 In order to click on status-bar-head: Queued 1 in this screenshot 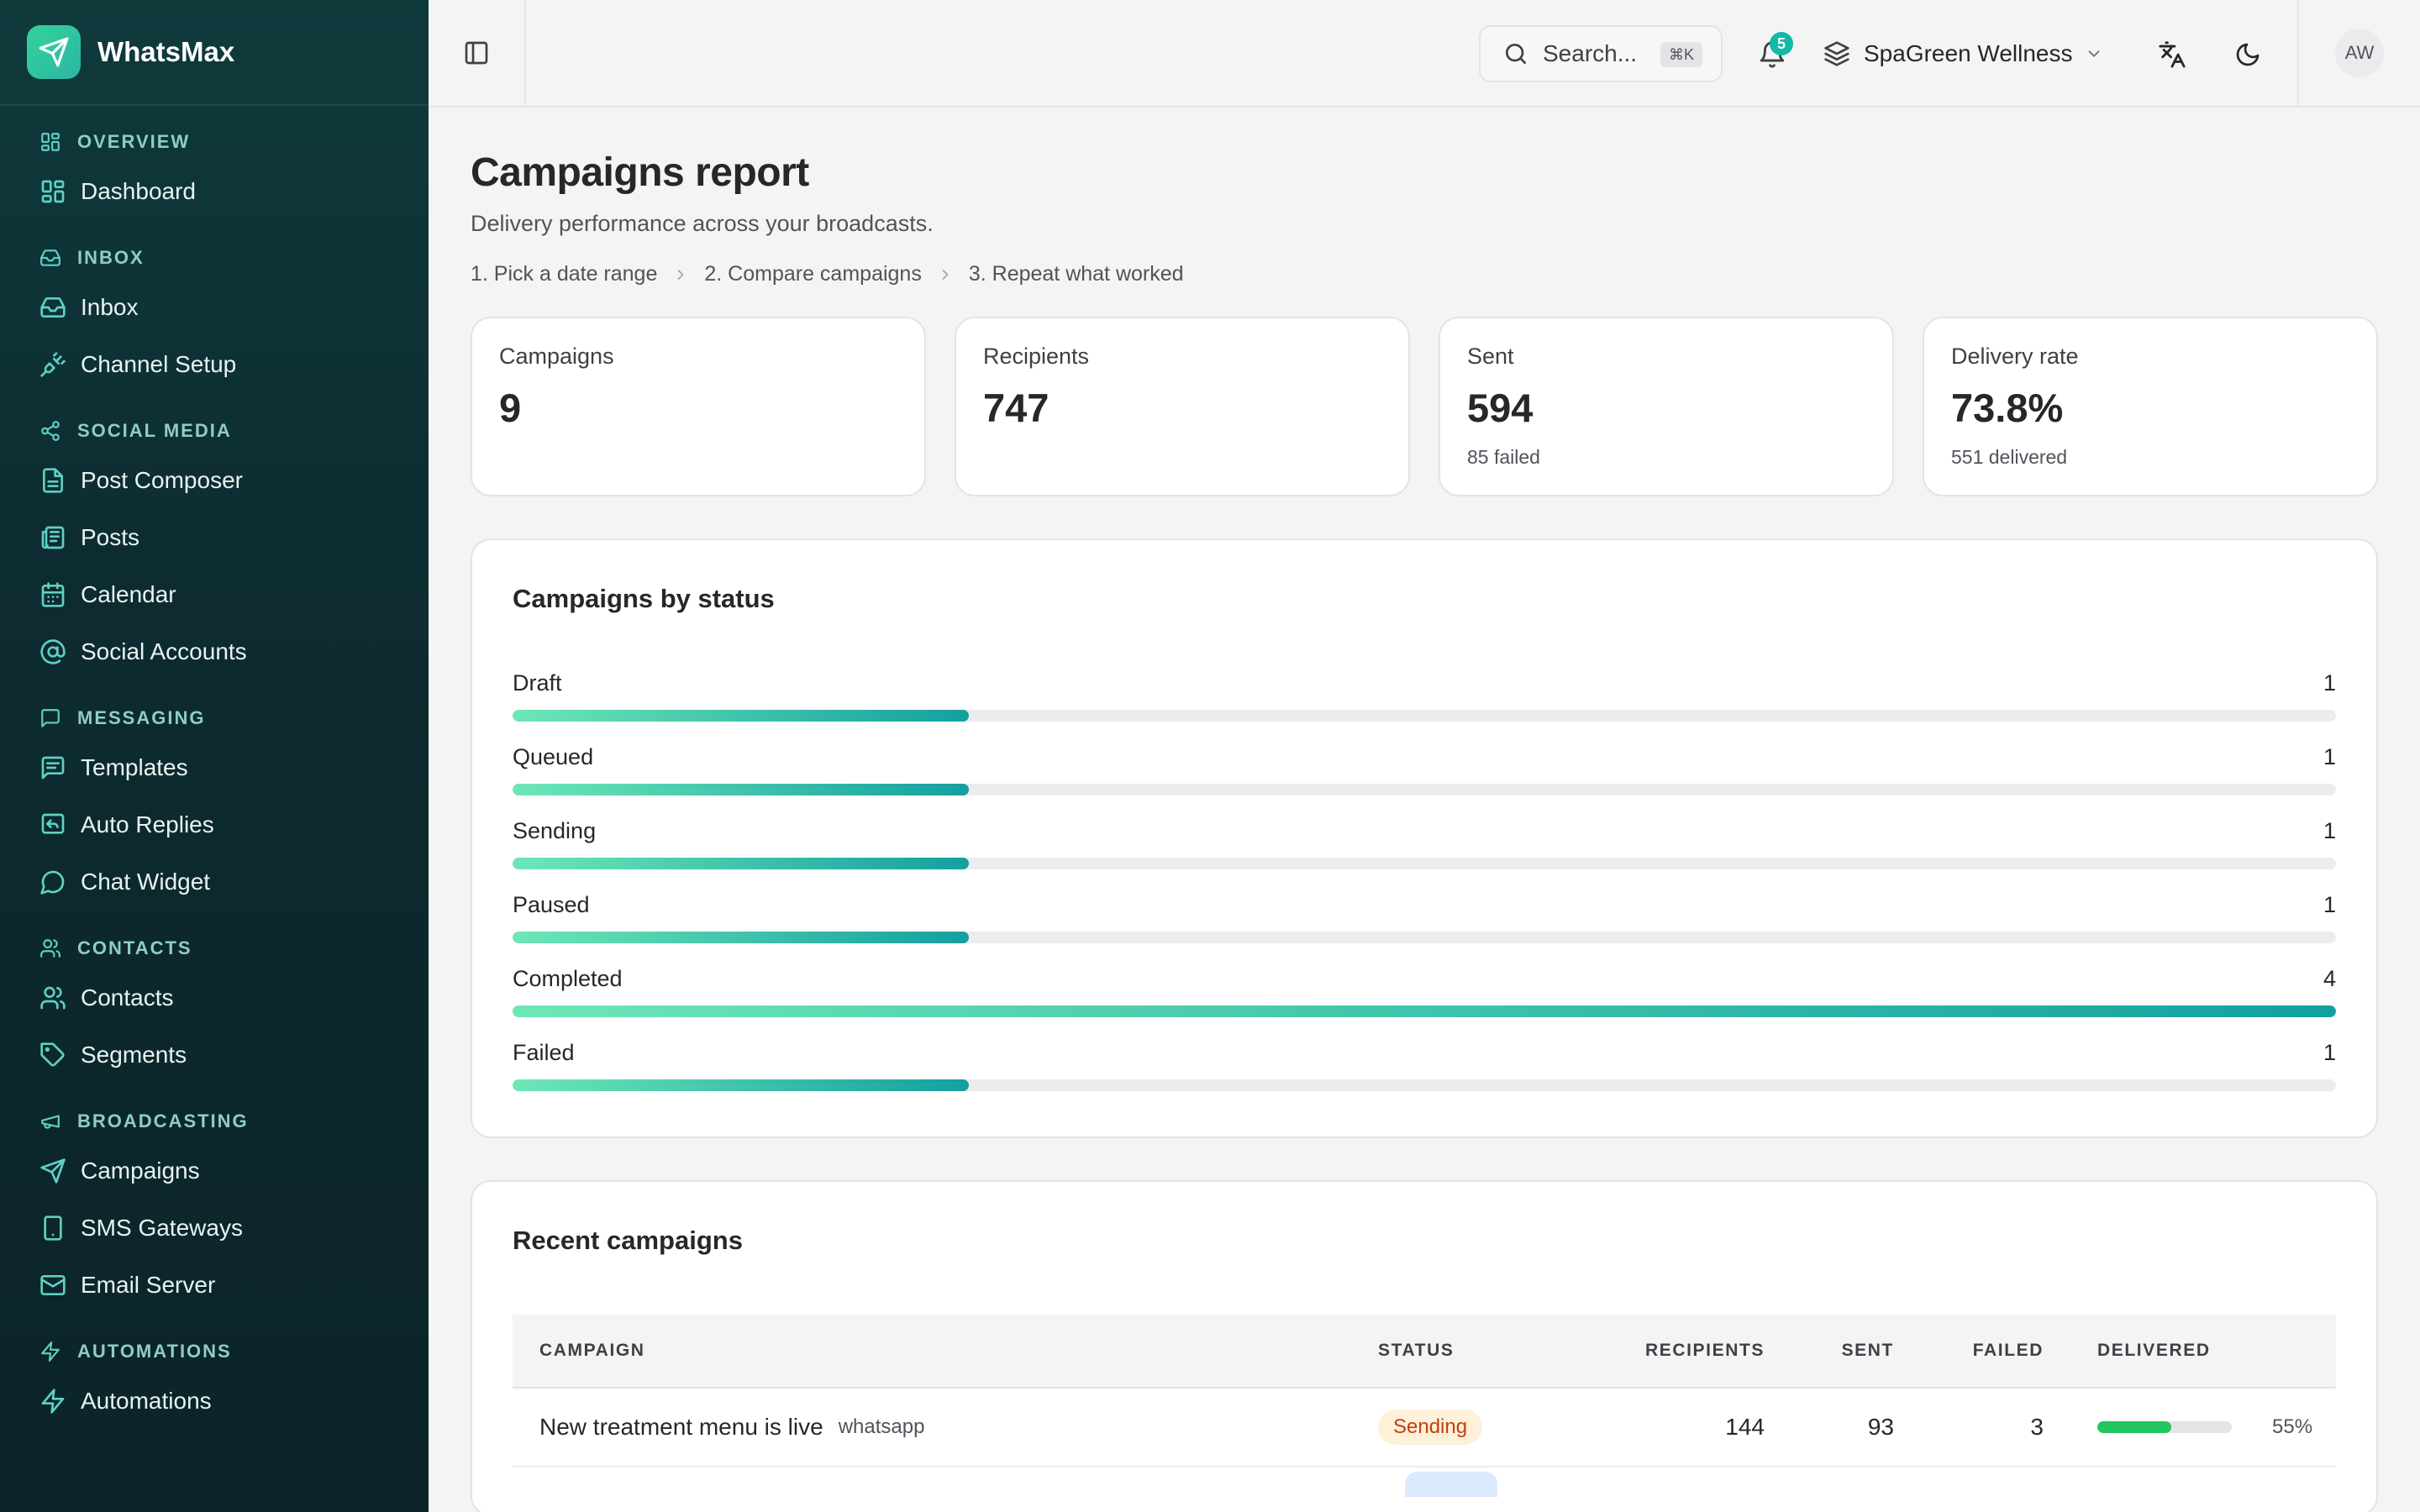, I will do `click(1424, 757)`.